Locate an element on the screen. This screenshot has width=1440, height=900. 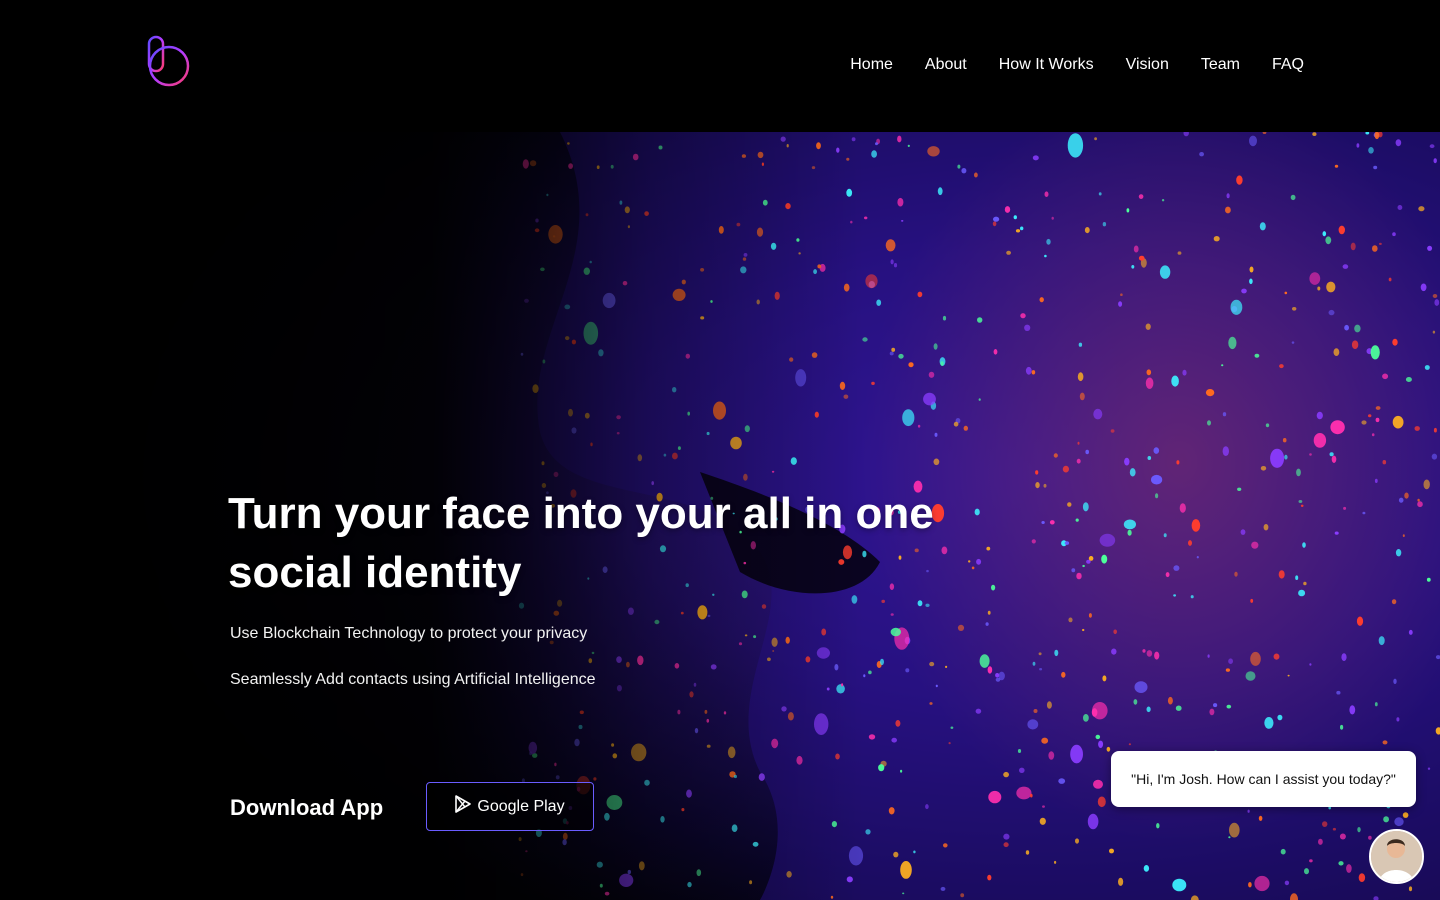
nav-link-vision: Vision is located at coordinates (1147, 65).